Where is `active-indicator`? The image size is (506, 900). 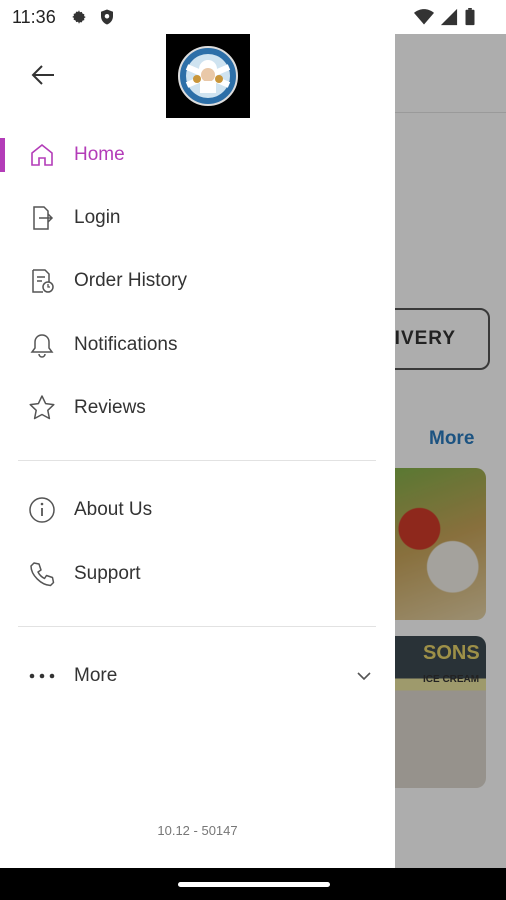 active-indicator is located at coordinates (2, 155).